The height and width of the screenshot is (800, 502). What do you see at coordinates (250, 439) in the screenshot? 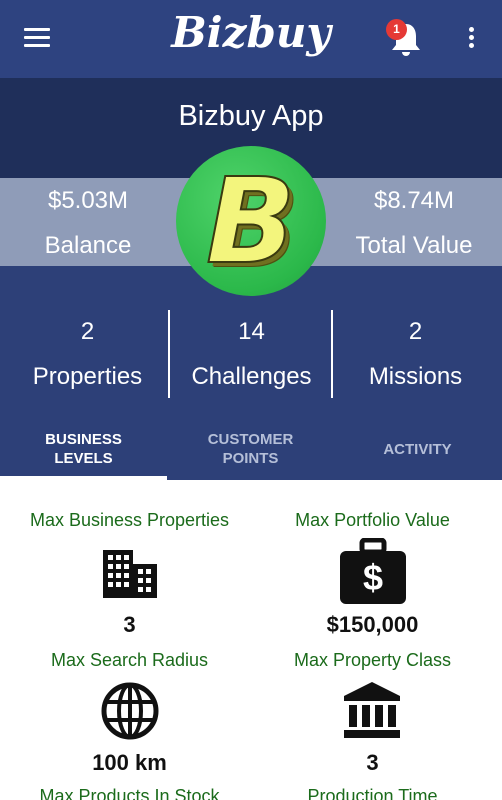
I see `tab-label: CUSTOMER` at bounding box center [250, 439].